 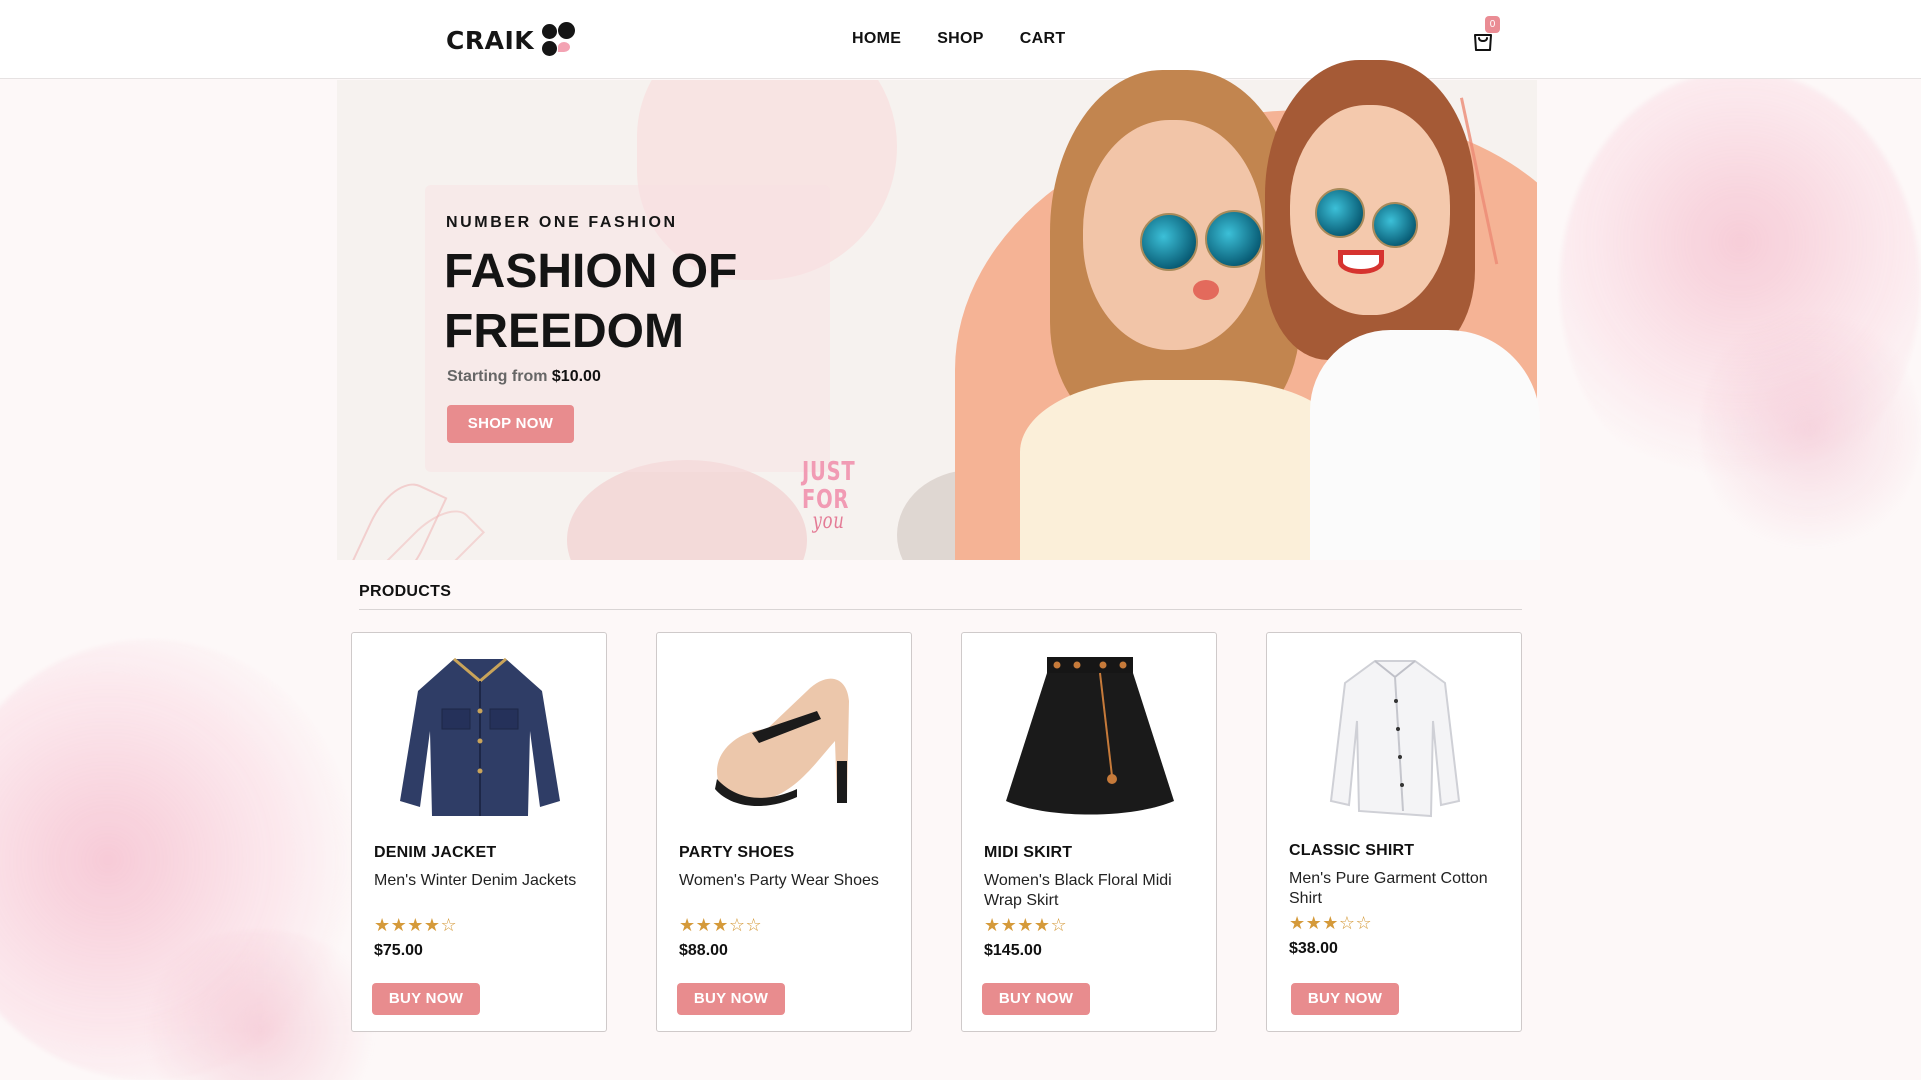 What do you see at coordinates (779, 880) in the screenshot?
I see `product-description: Women's Party Wear Shoes` at bounding box center [779, 880].